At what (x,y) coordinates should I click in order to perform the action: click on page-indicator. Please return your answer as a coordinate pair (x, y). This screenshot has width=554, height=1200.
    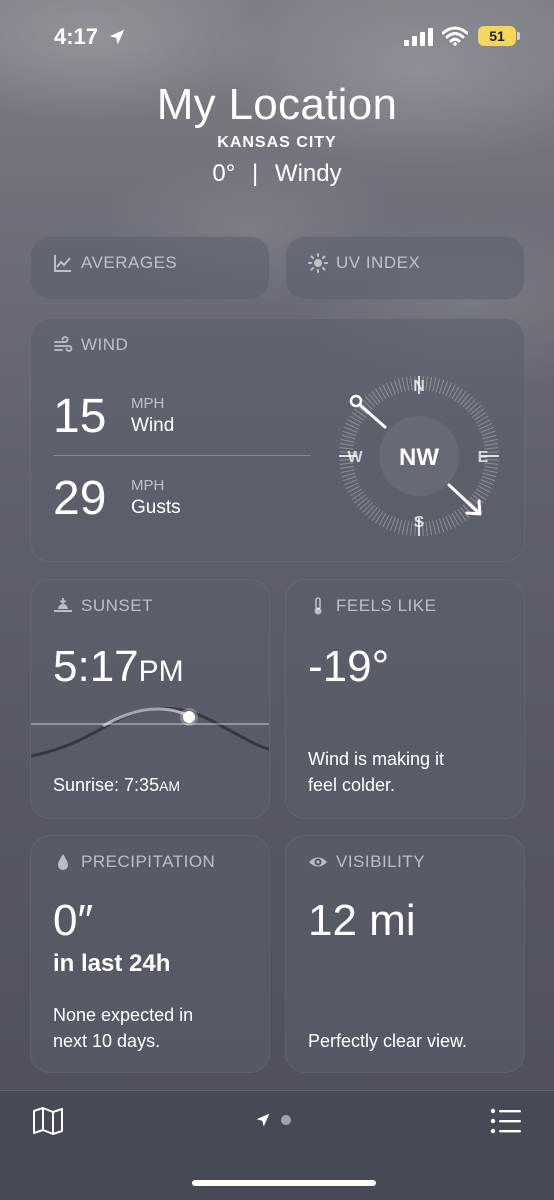
    Looking at the image, I should click on (273, 1120).